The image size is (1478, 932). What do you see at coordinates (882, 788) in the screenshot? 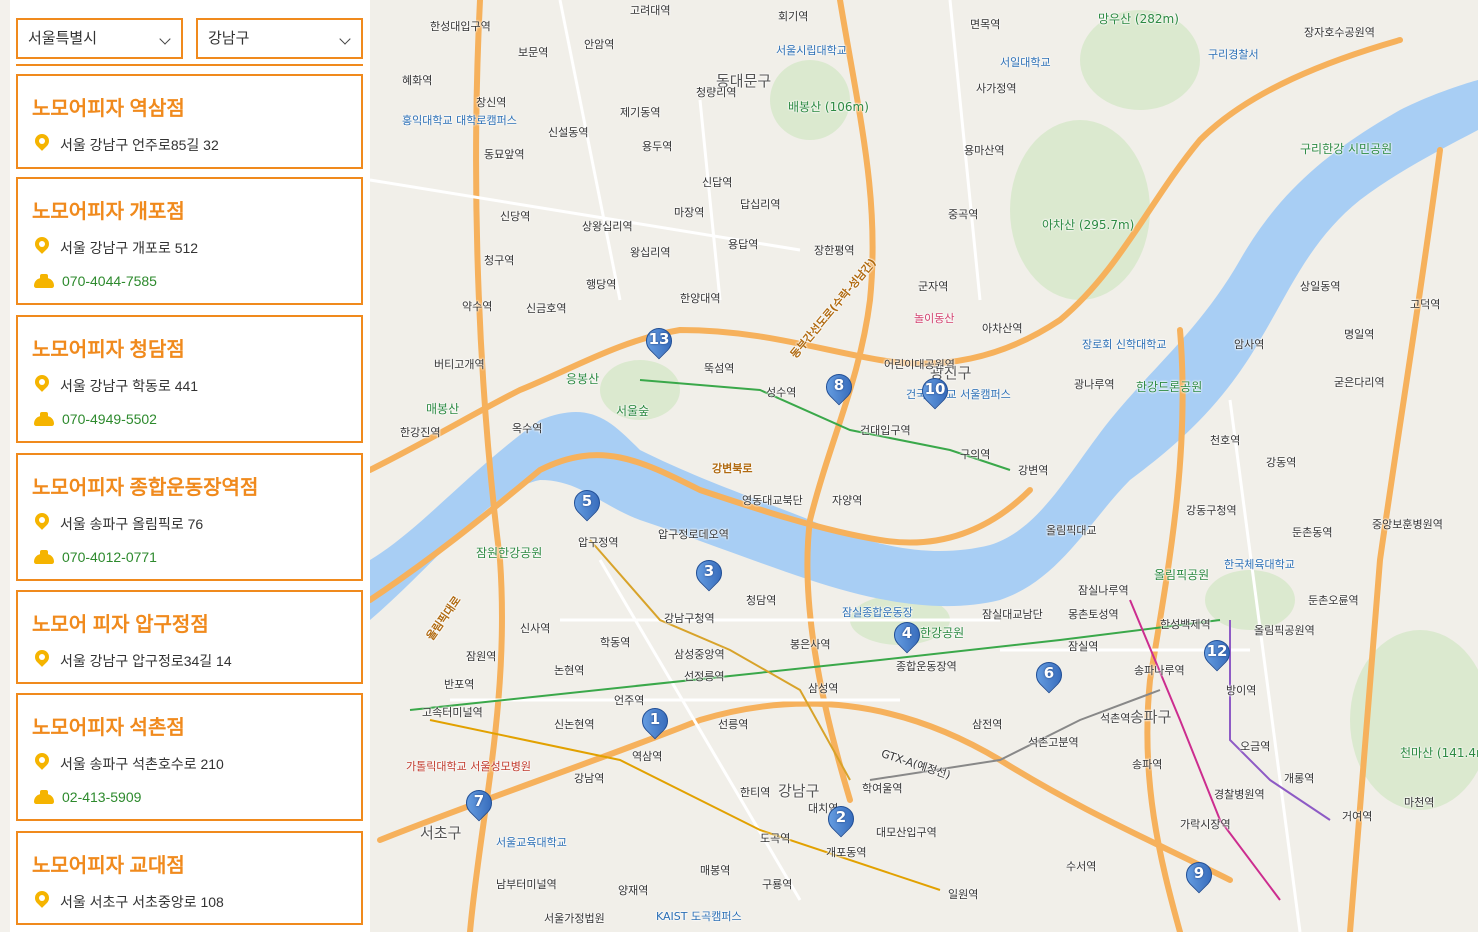
I see `station-label: 학여울역` at bounding box center [882, 788].